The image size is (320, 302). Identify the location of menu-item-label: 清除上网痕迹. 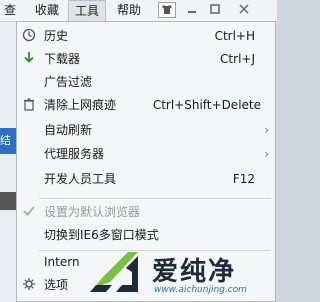
(80, 105).